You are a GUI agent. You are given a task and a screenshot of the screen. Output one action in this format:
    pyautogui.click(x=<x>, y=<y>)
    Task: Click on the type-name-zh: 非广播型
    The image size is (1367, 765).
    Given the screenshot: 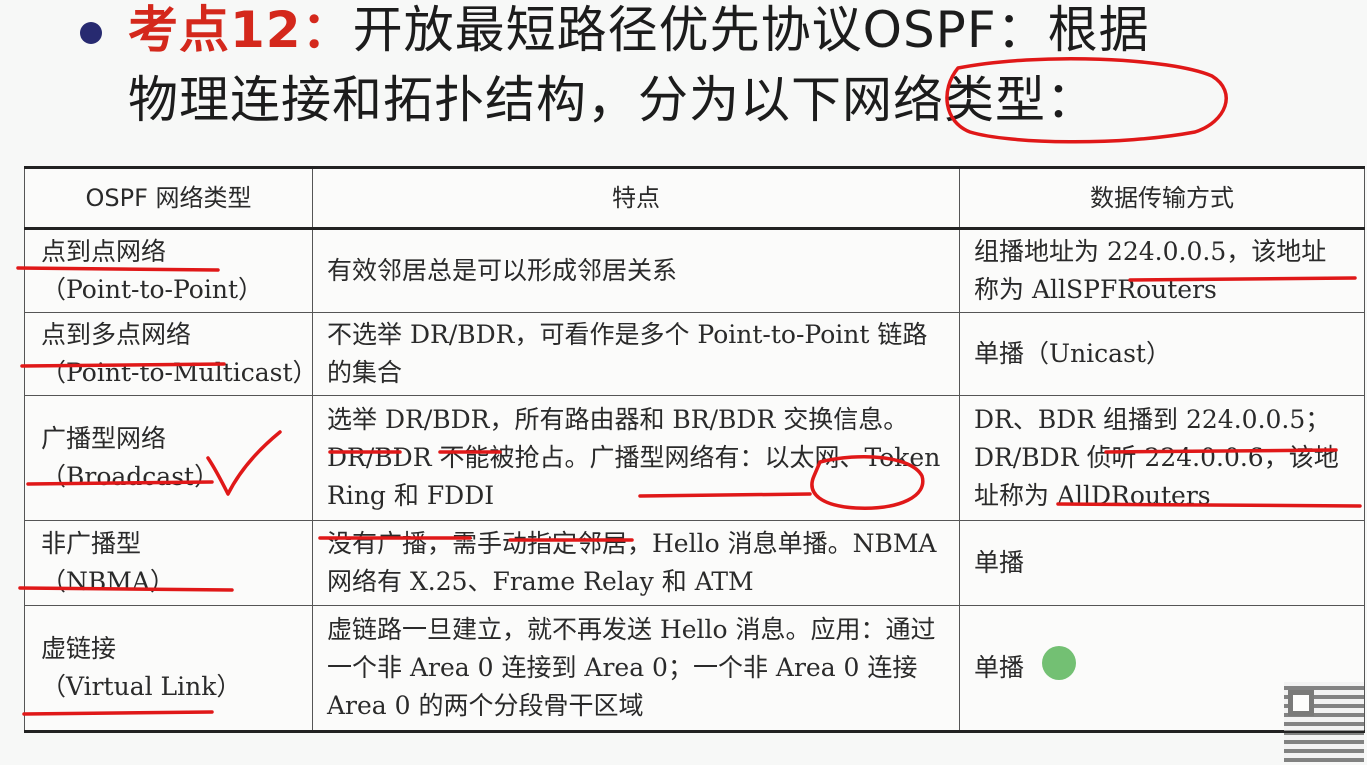 What is the action you would take?
    pyautogui.click(x=91, y=543)
    